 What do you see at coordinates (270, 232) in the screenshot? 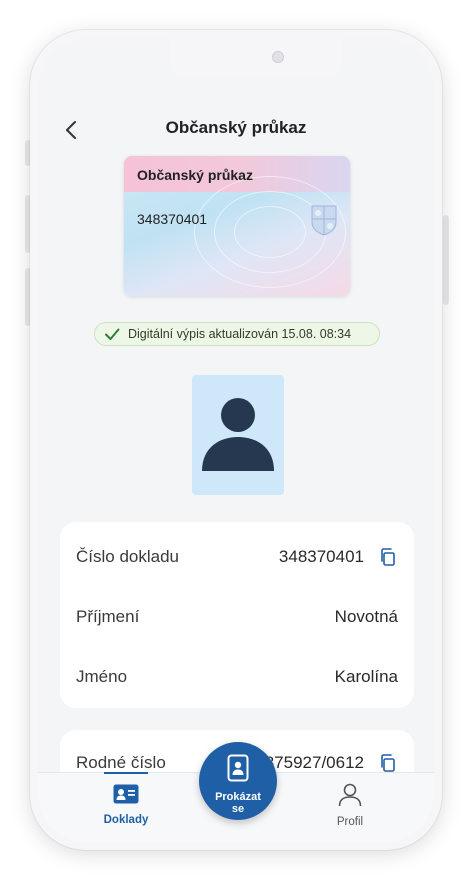
I see `id-card-pattern` at bounding box center [270, 232].